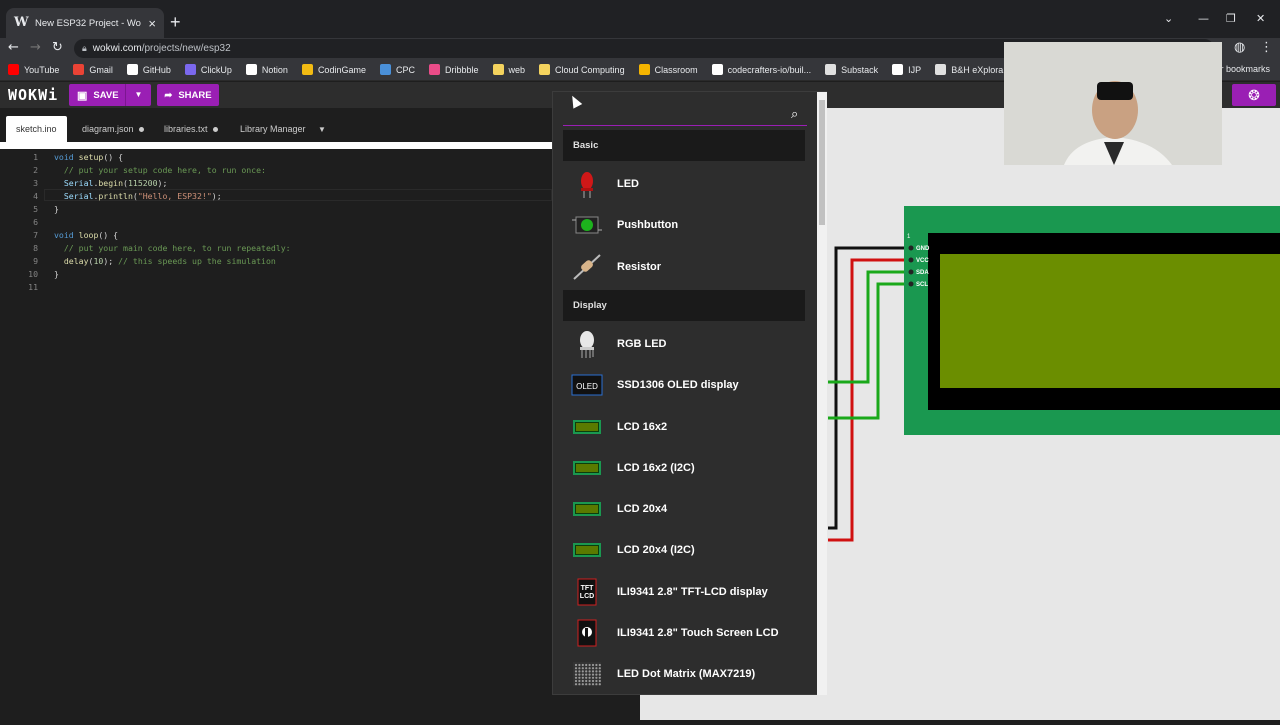  Describe the element at coordinates (1231, 18) in the screenshot. I see `restore-icon: ❐` at that location.